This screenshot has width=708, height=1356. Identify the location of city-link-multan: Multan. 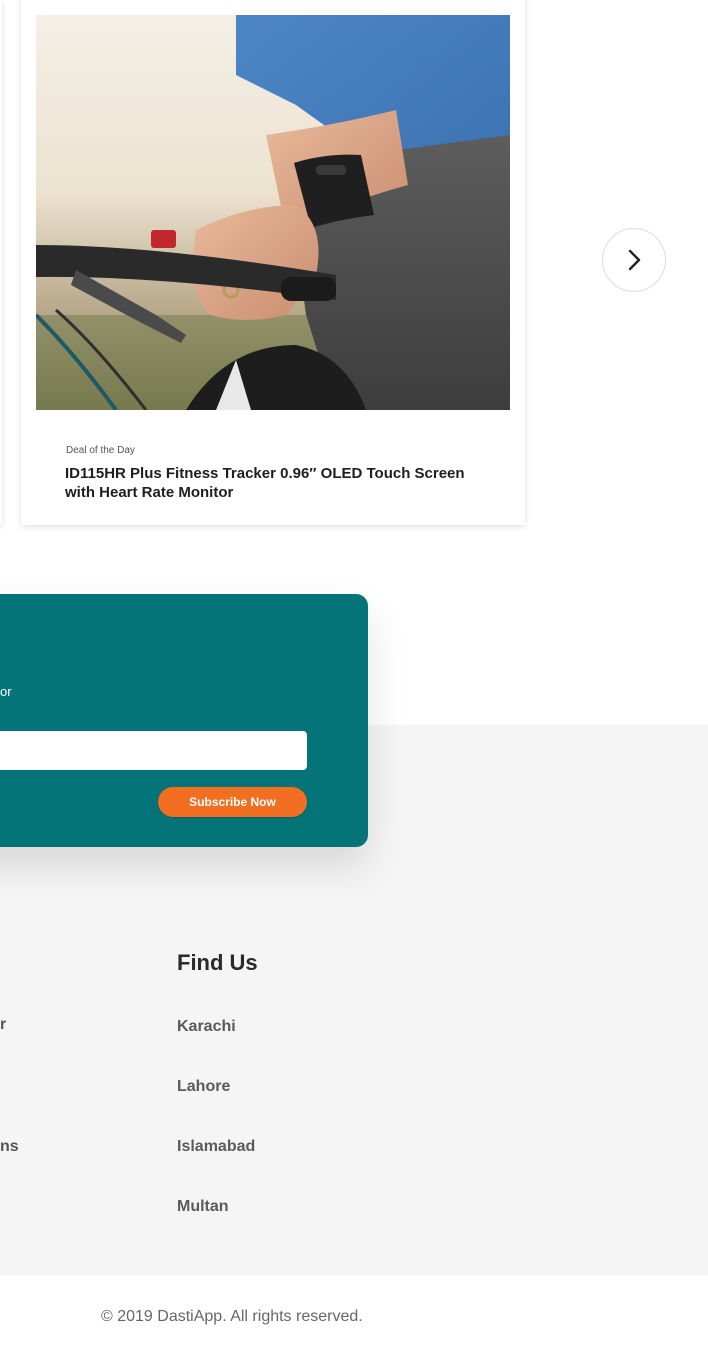
(203, 1207).